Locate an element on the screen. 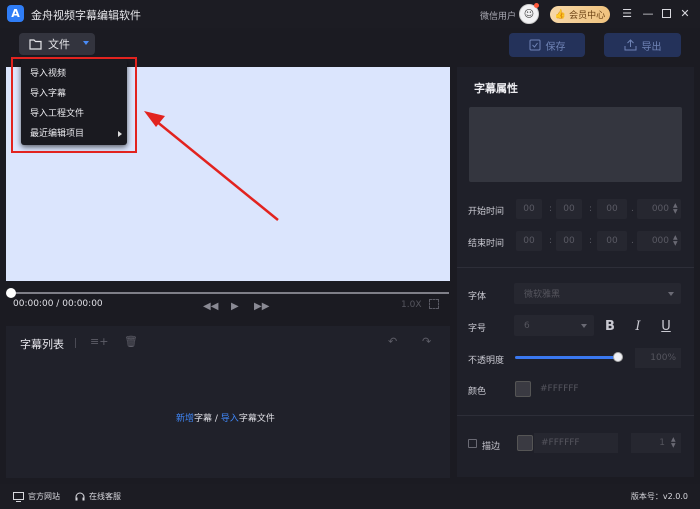 Image resolution: width=700 pixels, height=509 pixels. avatar-face-icon: ☺ is located at coordinates (529, 14).